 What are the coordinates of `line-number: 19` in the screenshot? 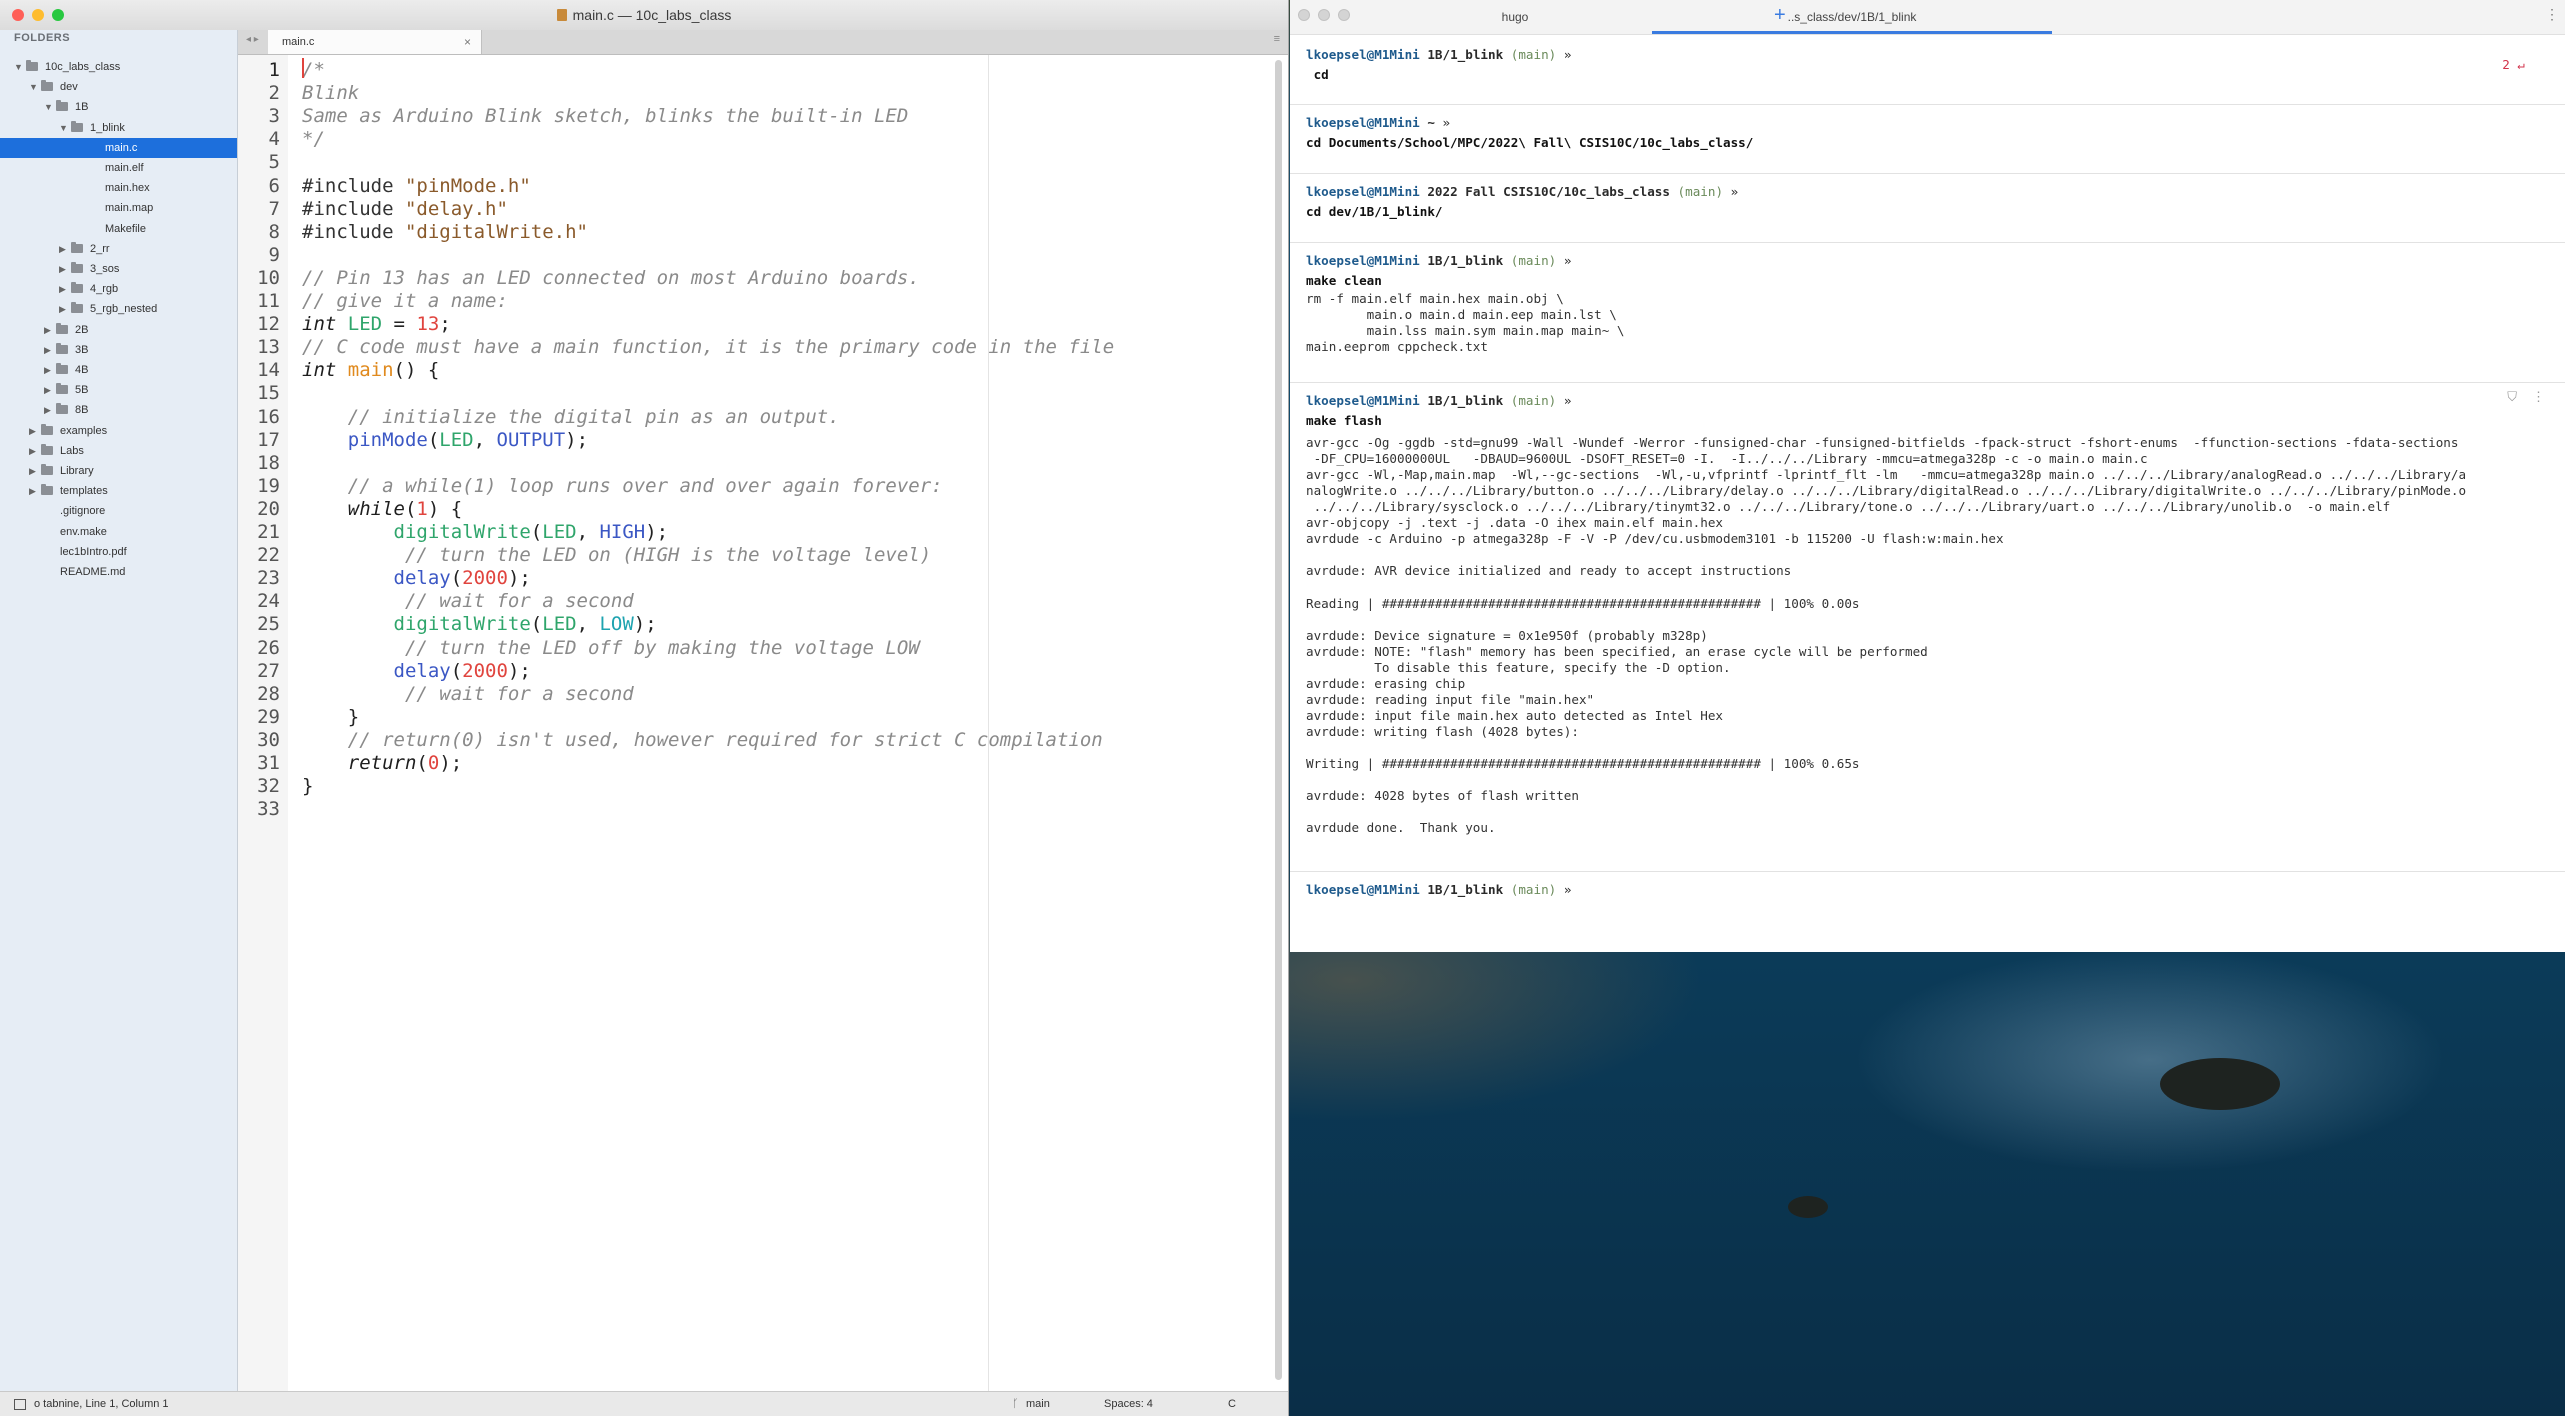 It's located at (268, 485).